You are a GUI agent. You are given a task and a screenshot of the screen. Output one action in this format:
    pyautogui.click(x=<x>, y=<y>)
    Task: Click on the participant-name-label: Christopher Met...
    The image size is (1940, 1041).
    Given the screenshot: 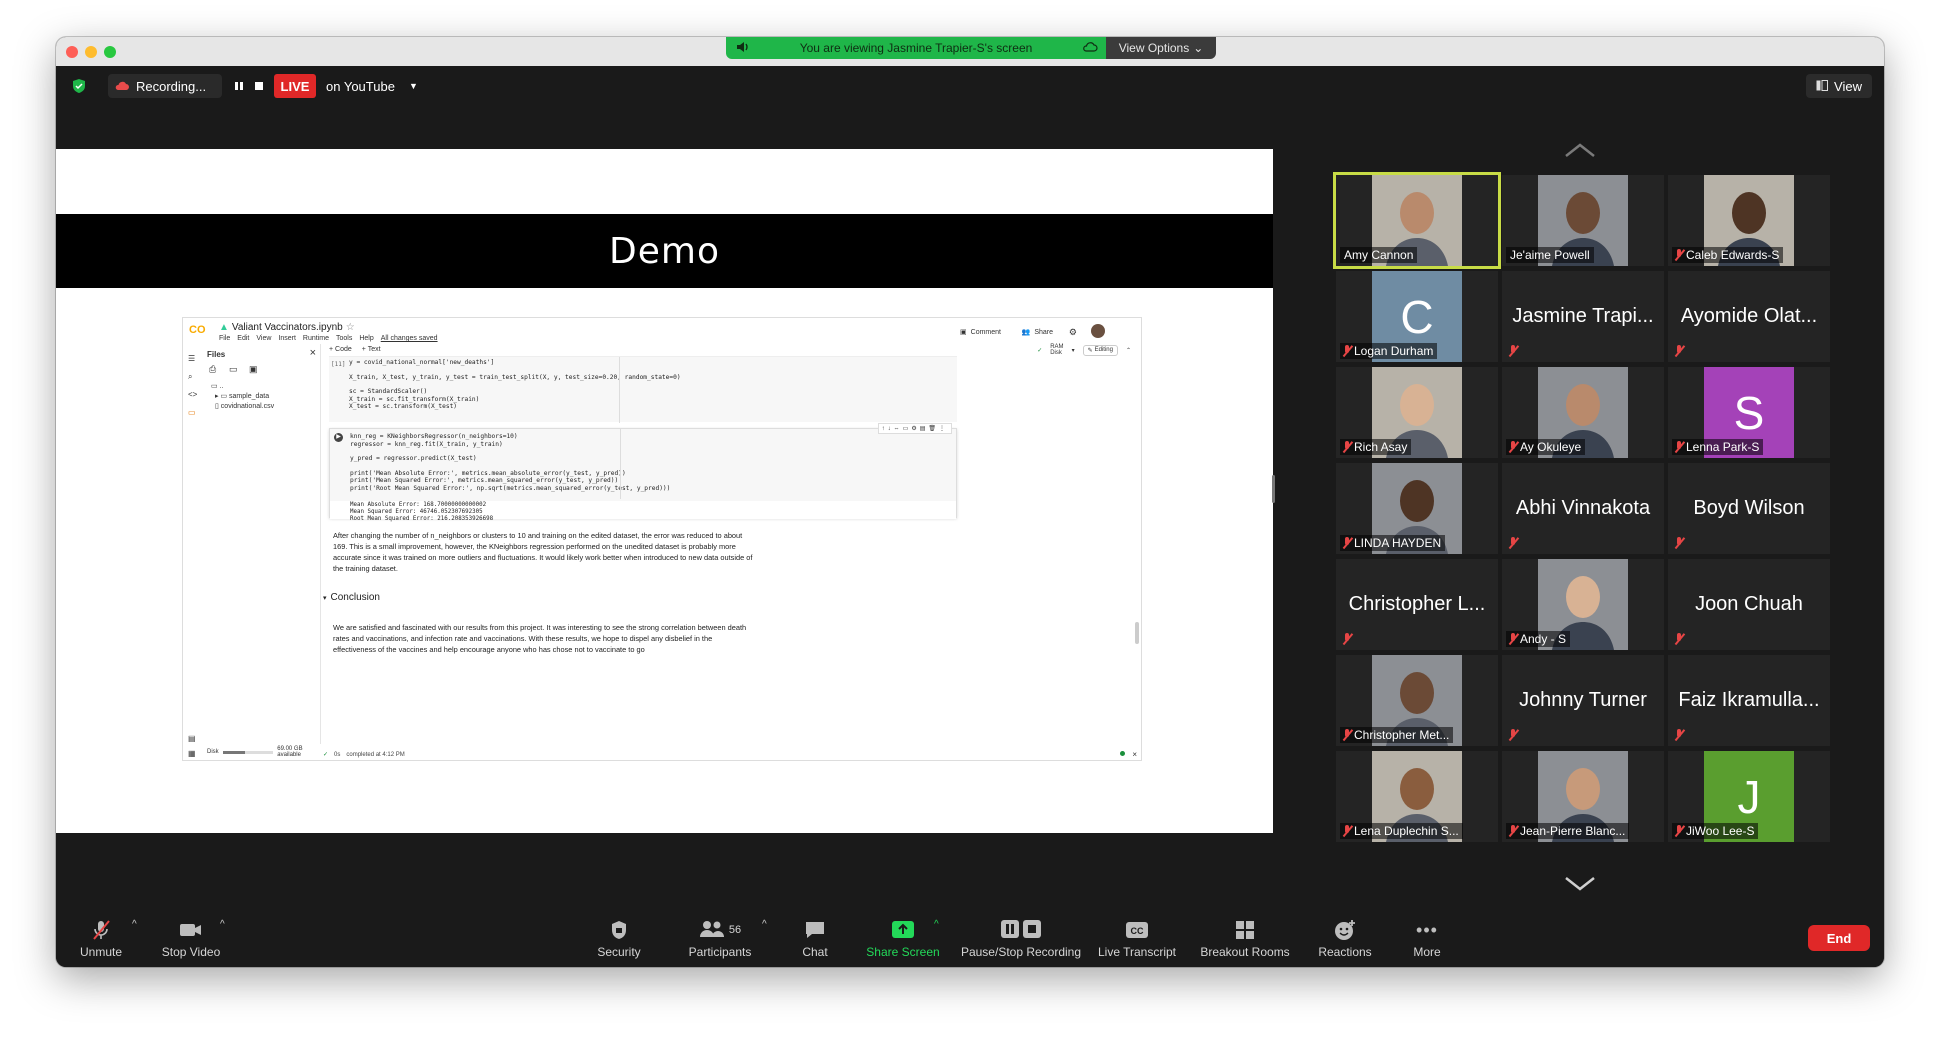 What is the action you would take?
    pyautogui.click(x=1397, y=735)
    